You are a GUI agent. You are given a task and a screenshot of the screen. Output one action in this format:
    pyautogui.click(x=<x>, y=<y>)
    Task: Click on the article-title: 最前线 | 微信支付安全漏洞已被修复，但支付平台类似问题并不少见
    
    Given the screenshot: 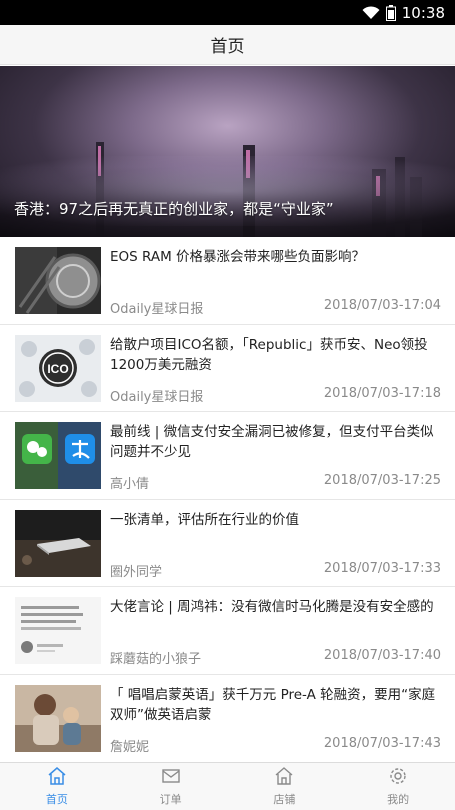 What is the action you would take?
    pyautogui.click(x=272, y=442)
    